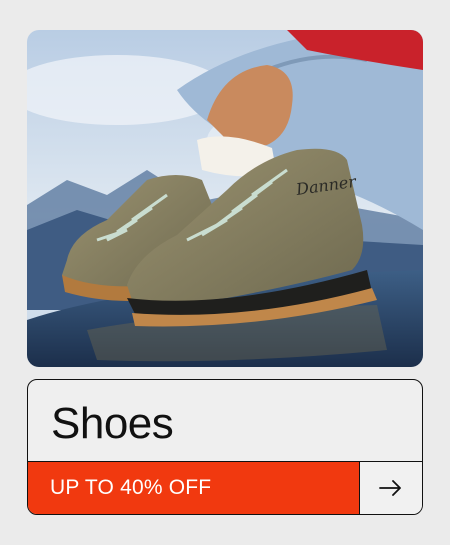 Image resolution: width=450 pixels, height=545 pixels. Describe the element at coordinates (112, 423) in the screenshot. I see `product-title: Shoes` at that location.